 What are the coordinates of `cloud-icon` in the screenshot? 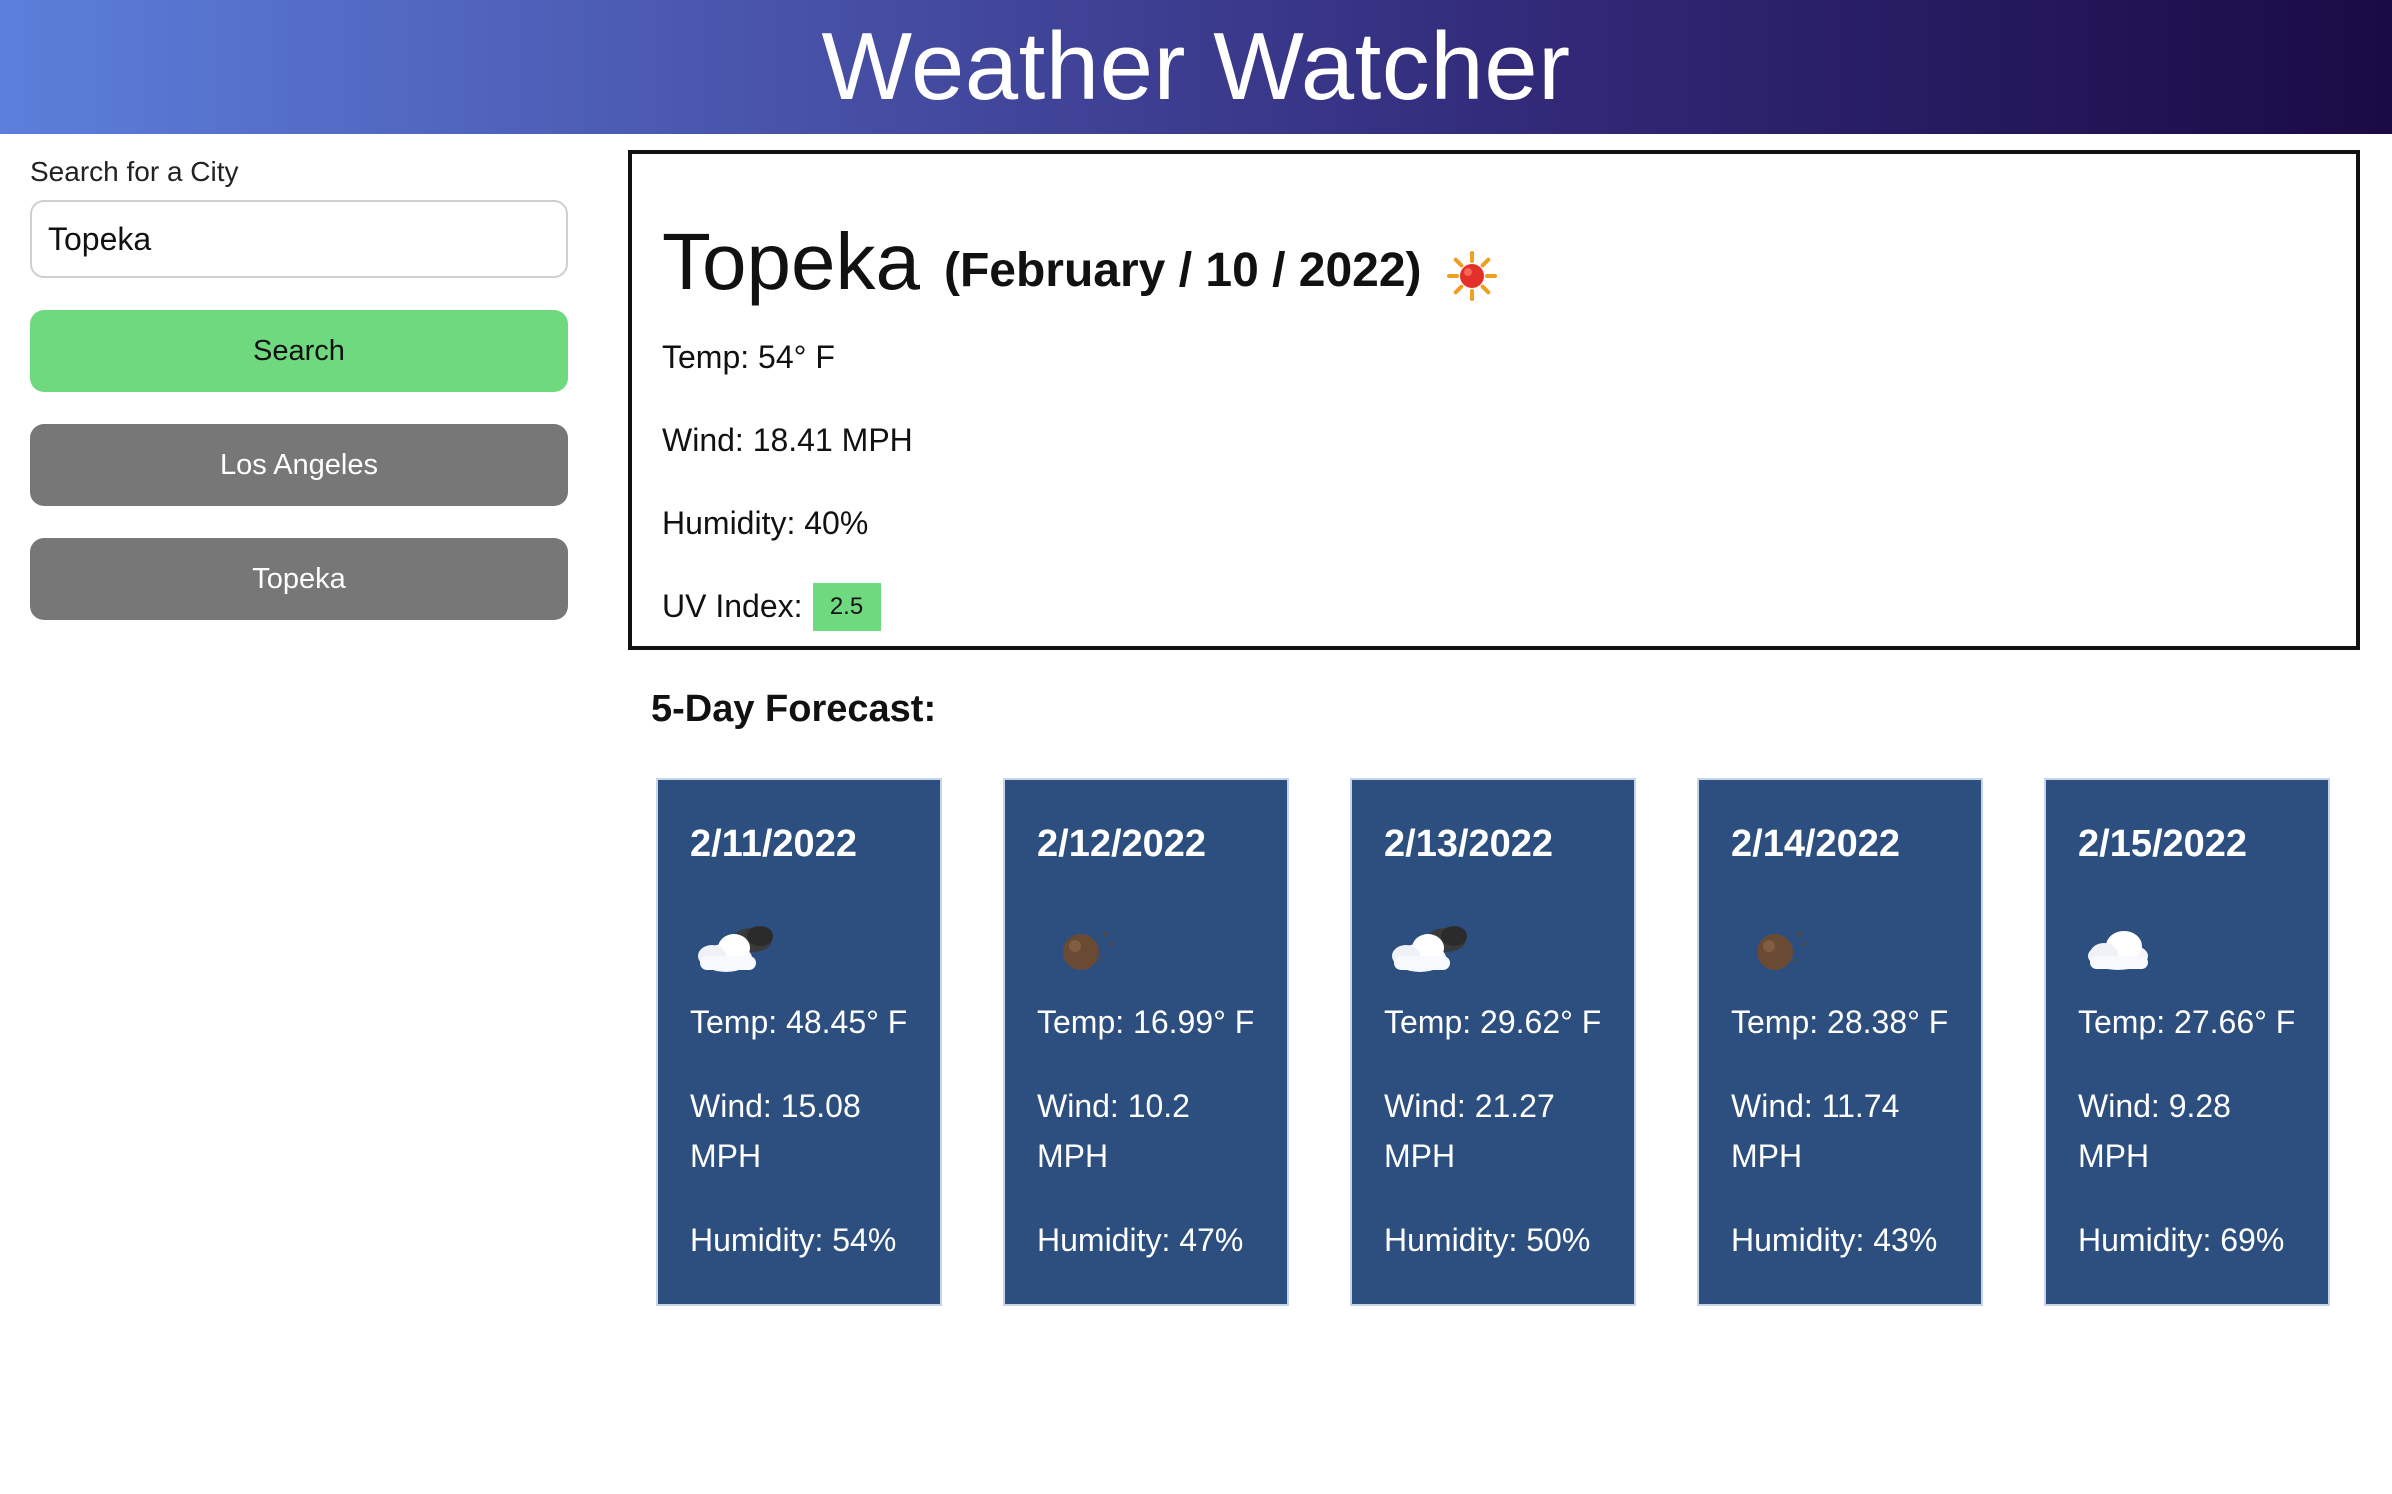 It's located at (2118, 950).